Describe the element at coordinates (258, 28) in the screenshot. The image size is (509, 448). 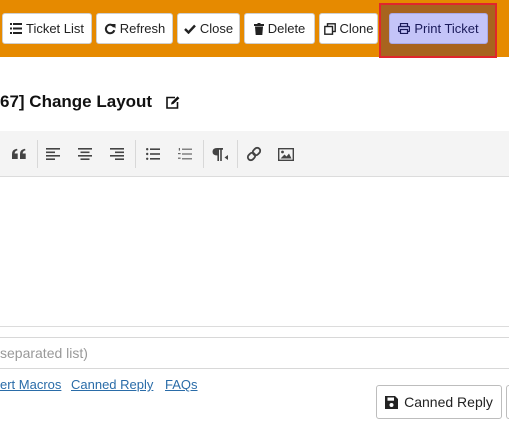
I see `trash-icon` at that location.